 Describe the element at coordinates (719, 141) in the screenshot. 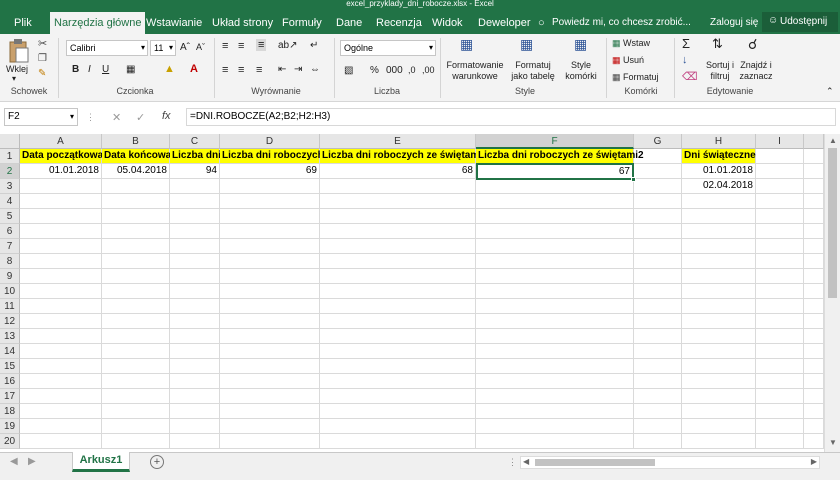

I see `column-header: H` at that location.